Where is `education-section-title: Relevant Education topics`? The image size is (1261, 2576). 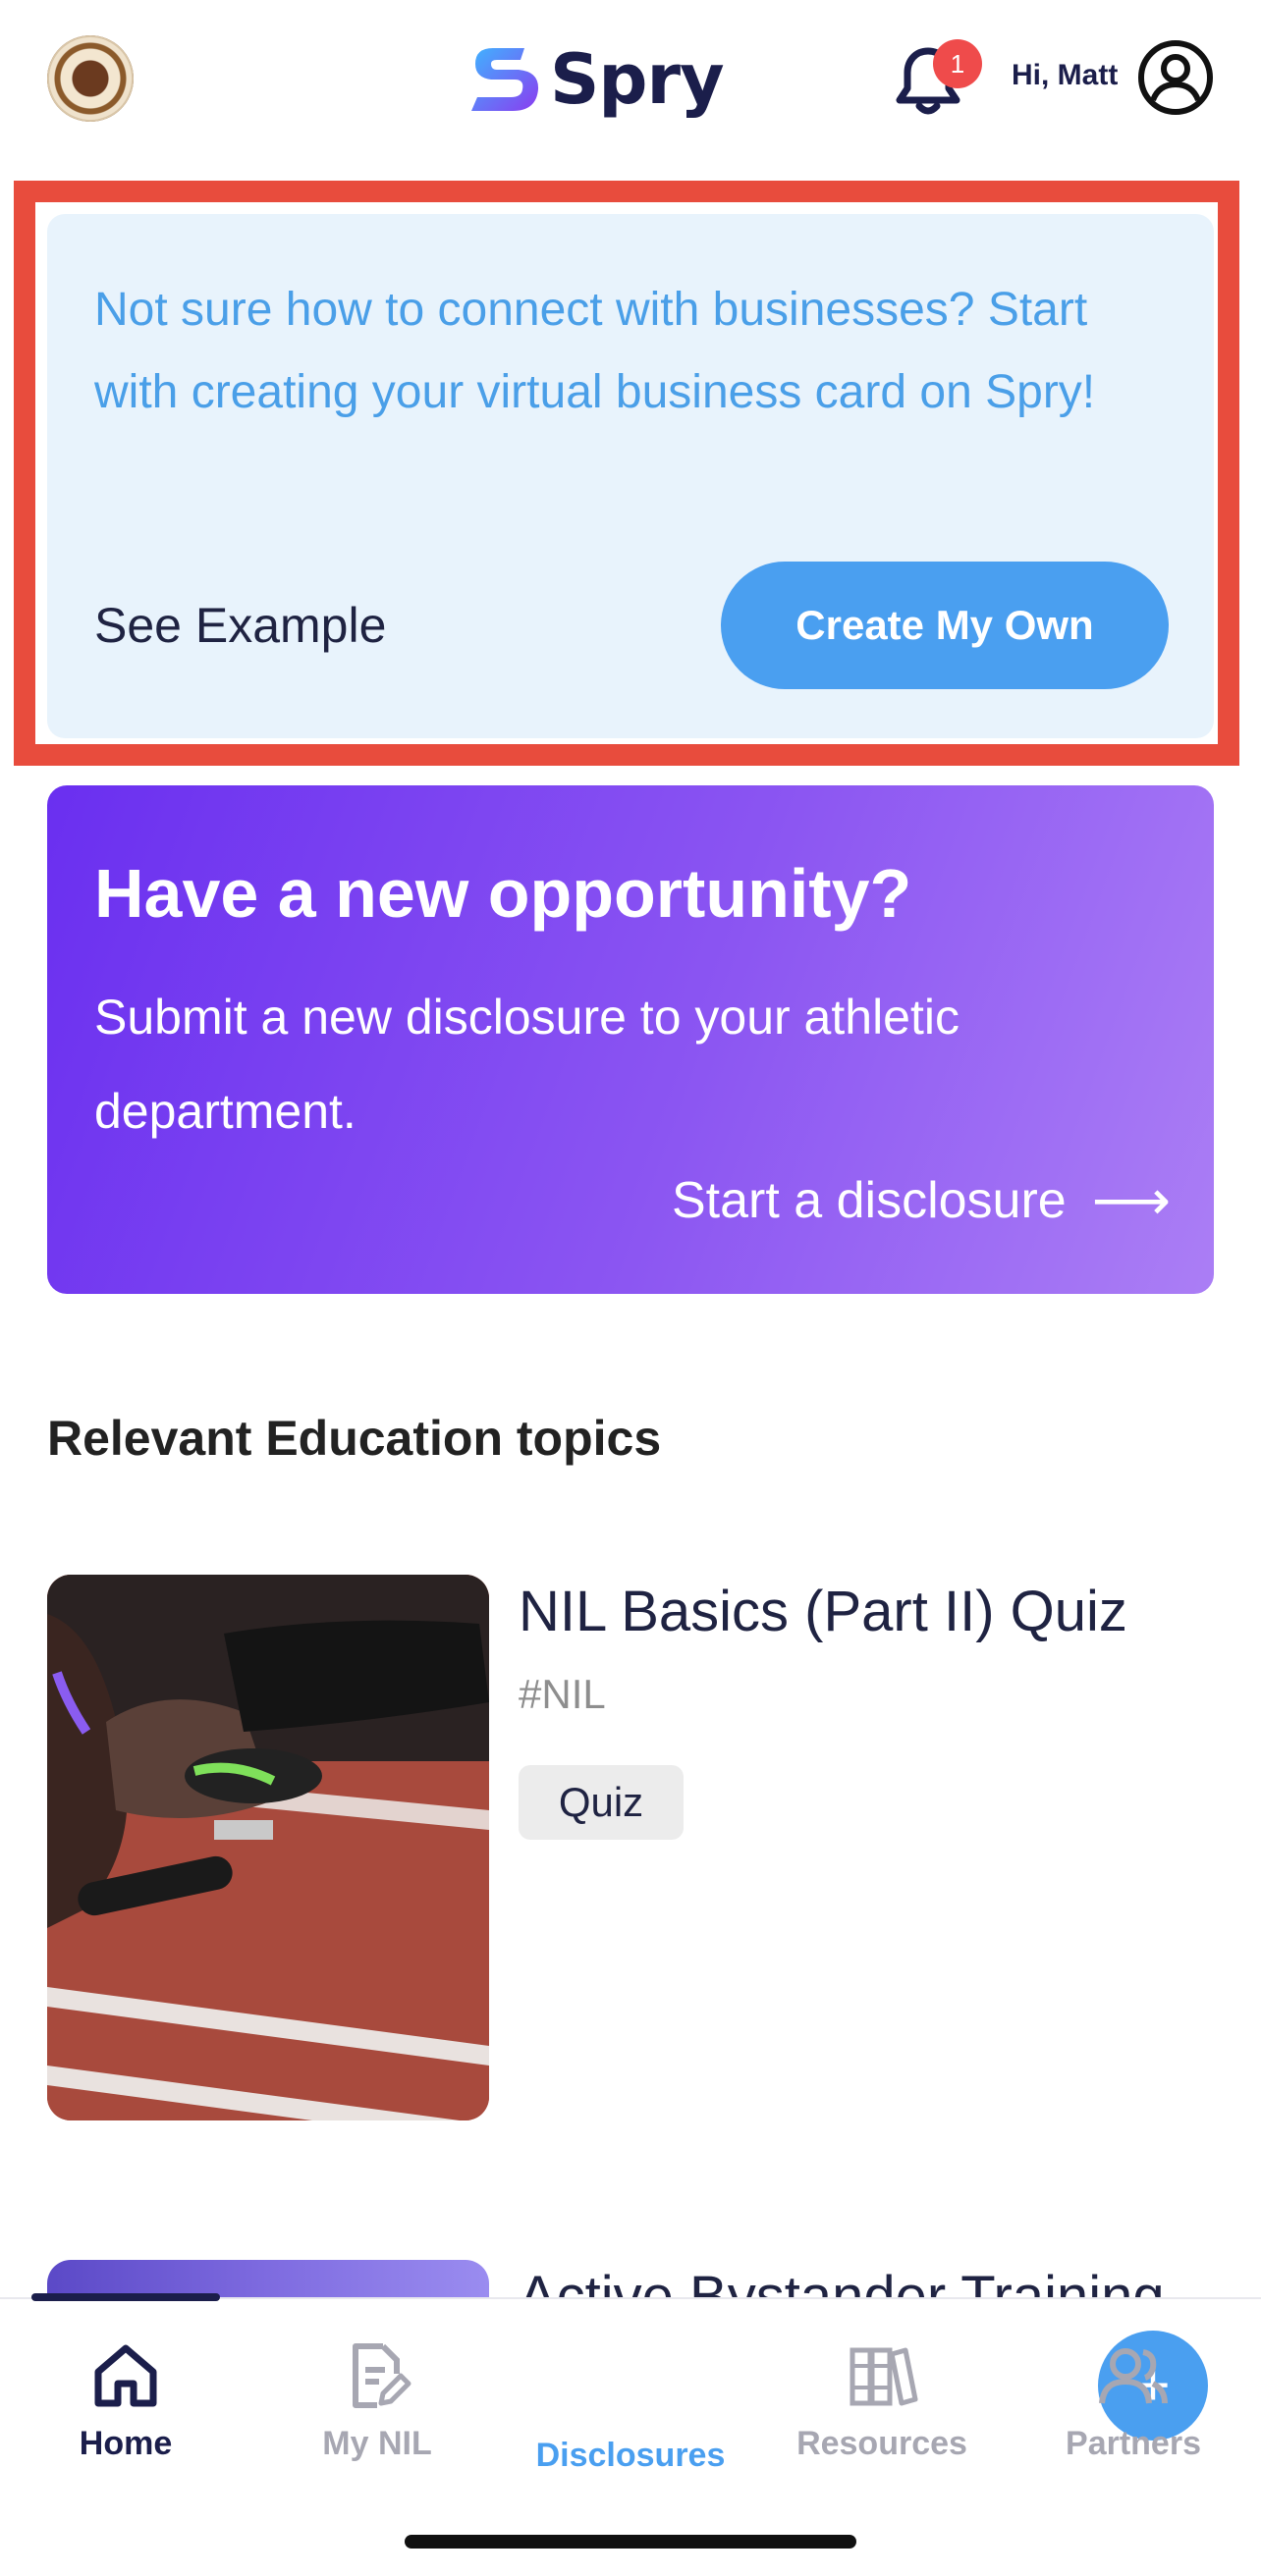
education-section-title: Relevant Education topics is located at coordinates (354, 1438).